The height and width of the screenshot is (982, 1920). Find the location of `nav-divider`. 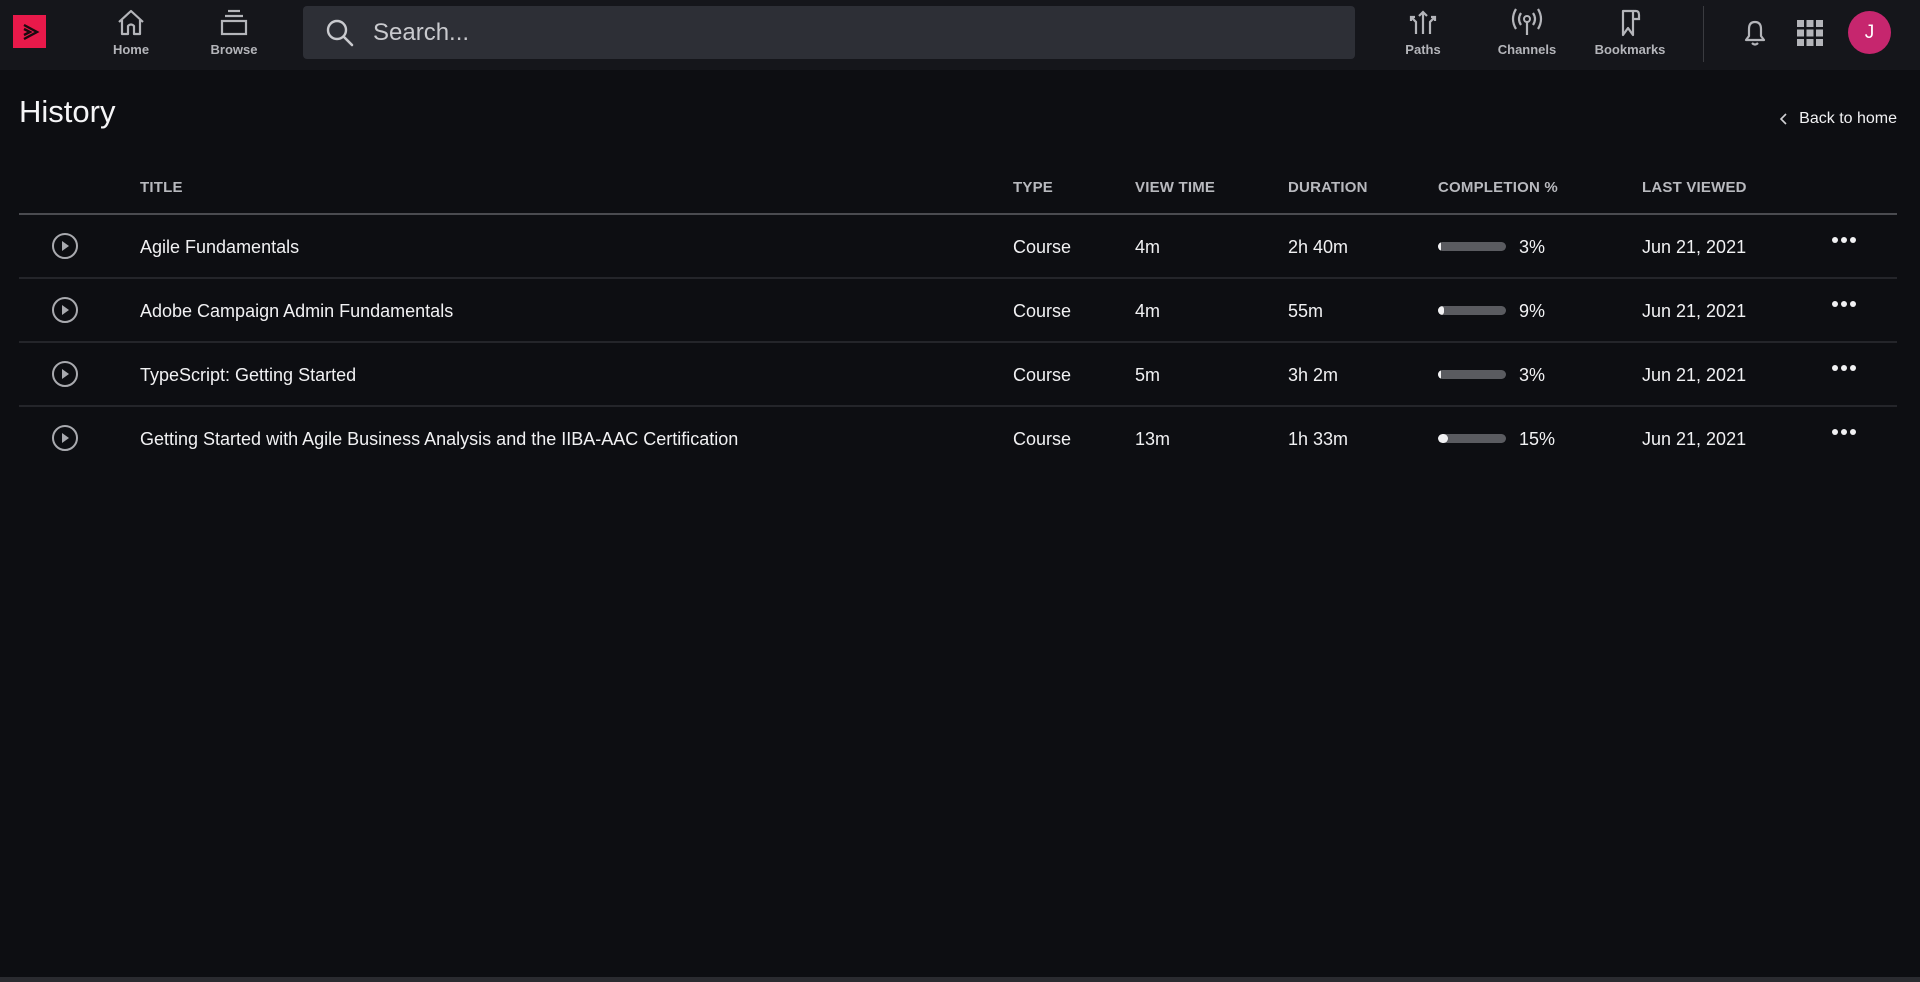

nav-divider is located at coordinates (1703, 34).